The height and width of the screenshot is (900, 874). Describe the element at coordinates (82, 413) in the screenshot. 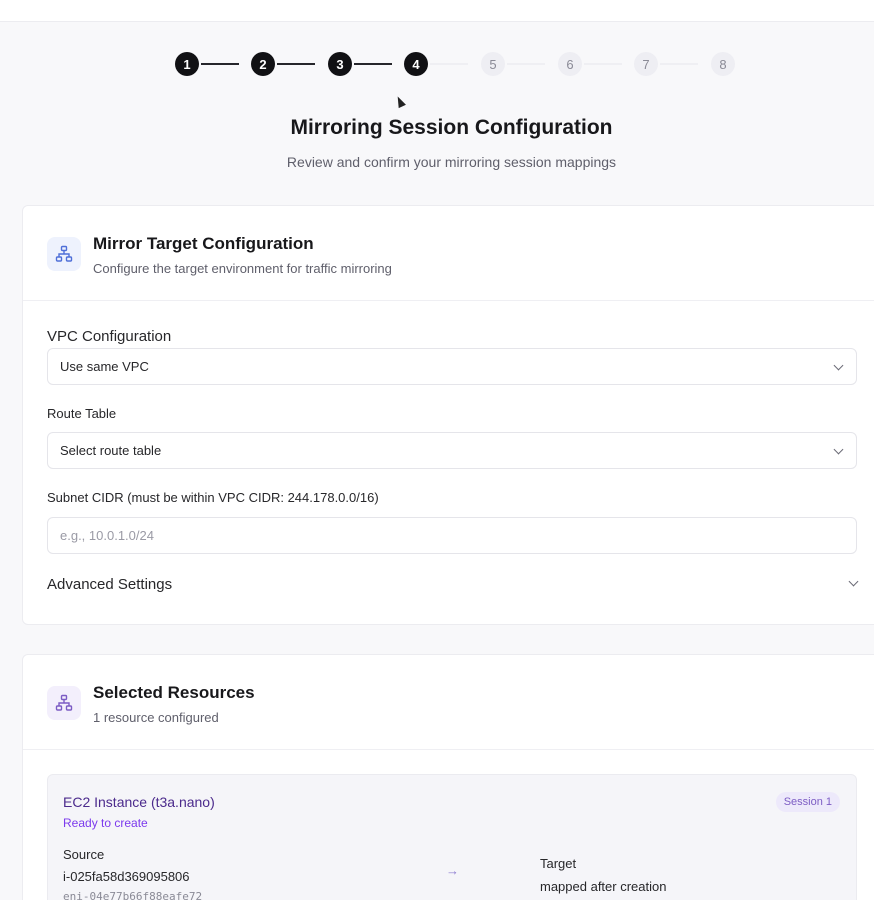

I see `route-table-label: Route Table` at that location.